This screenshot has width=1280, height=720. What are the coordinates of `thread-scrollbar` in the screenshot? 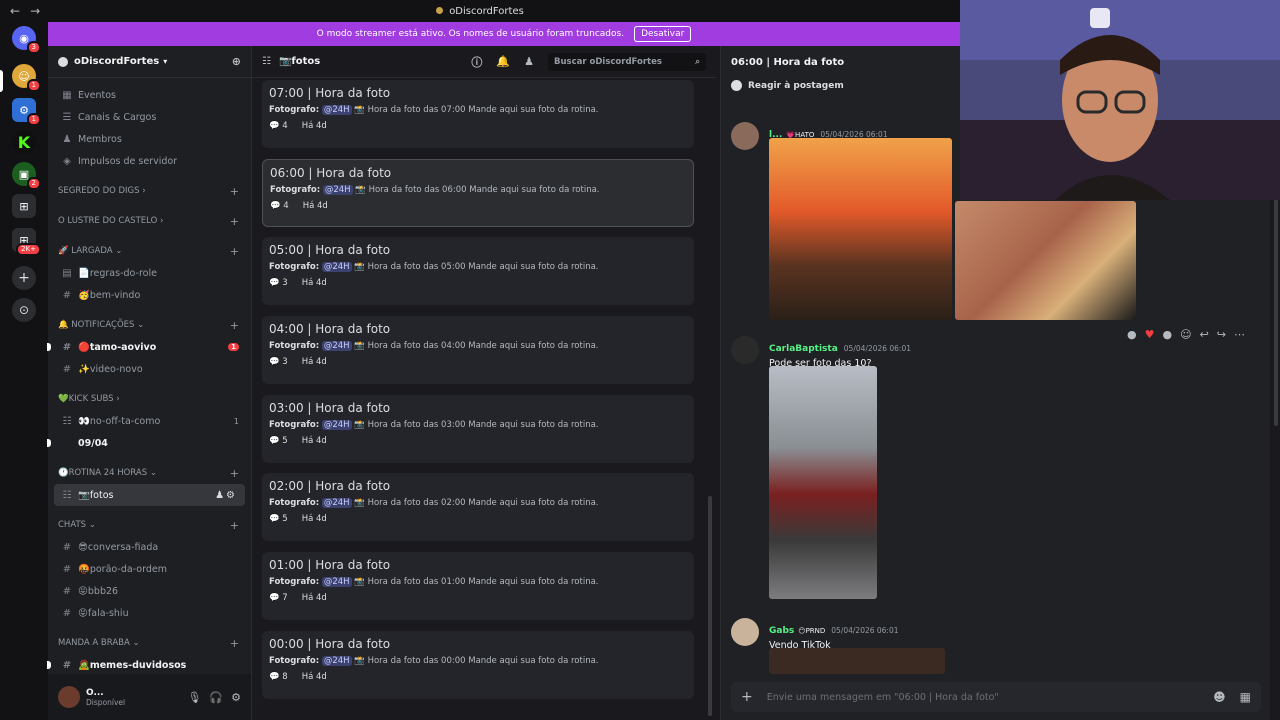 It's located at (1276, 311).